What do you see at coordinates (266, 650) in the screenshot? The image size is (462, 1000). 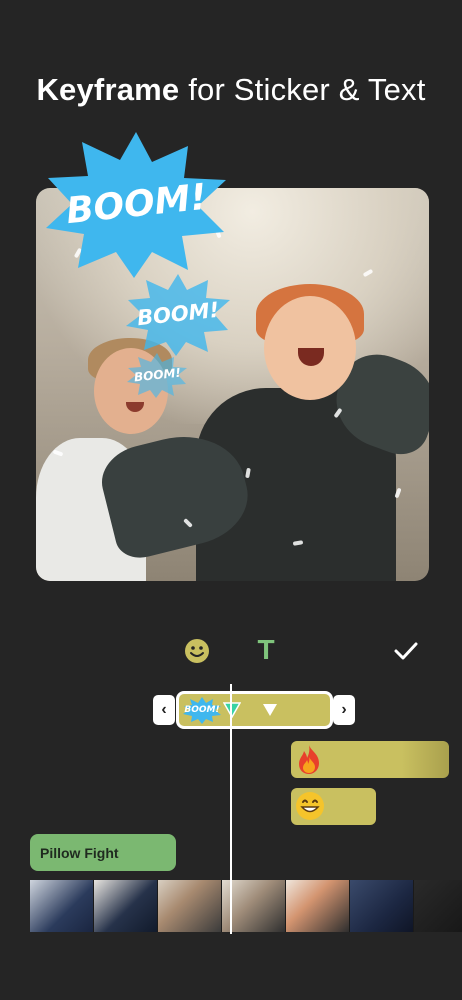 I see `text-tool-icon: T` at bounding box center [266, 650].